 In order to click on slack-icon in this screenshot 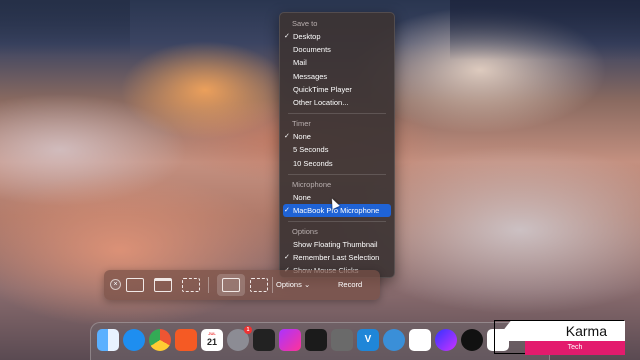, I will do `click(420, 340)`.